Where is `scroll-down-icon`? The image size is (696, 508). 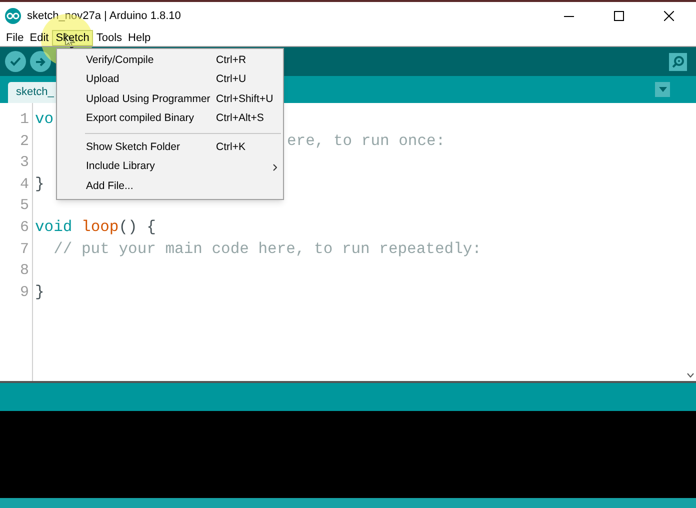 scroll-down-icon is located at coordinates (690, 375).